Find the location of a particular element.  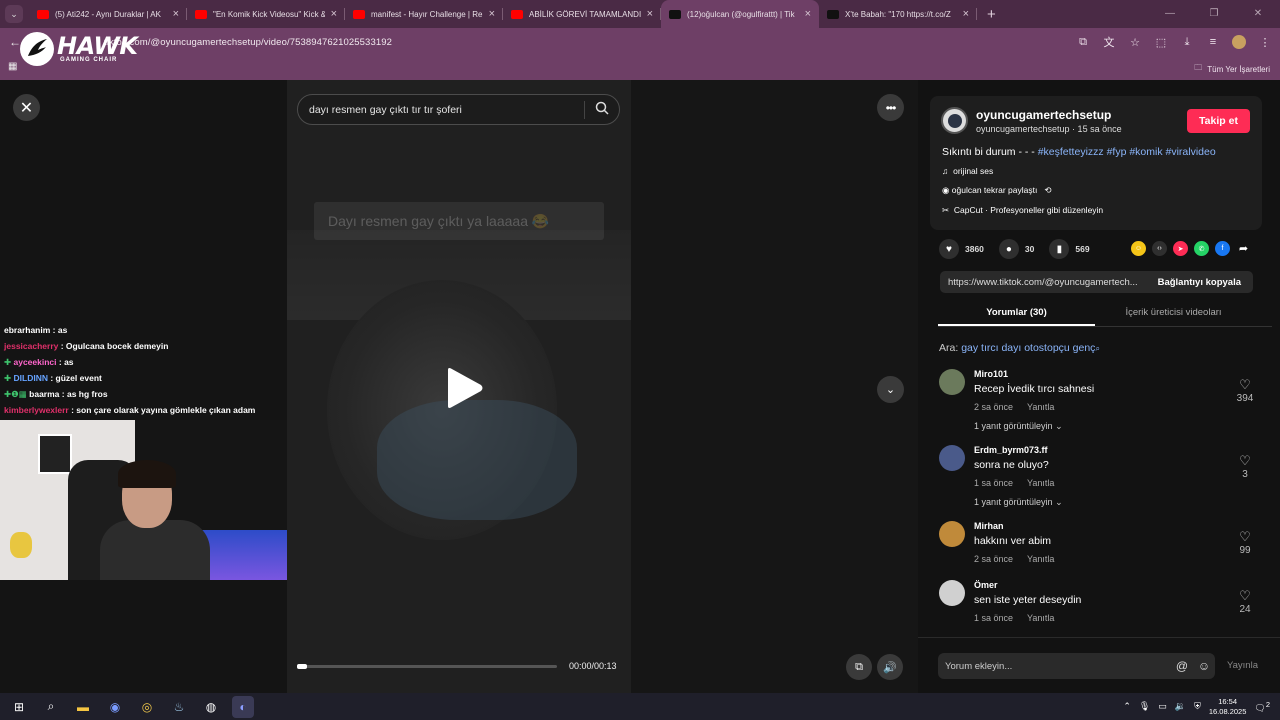

cast-icon: ⧉ is located at coordinates (1083, 42).